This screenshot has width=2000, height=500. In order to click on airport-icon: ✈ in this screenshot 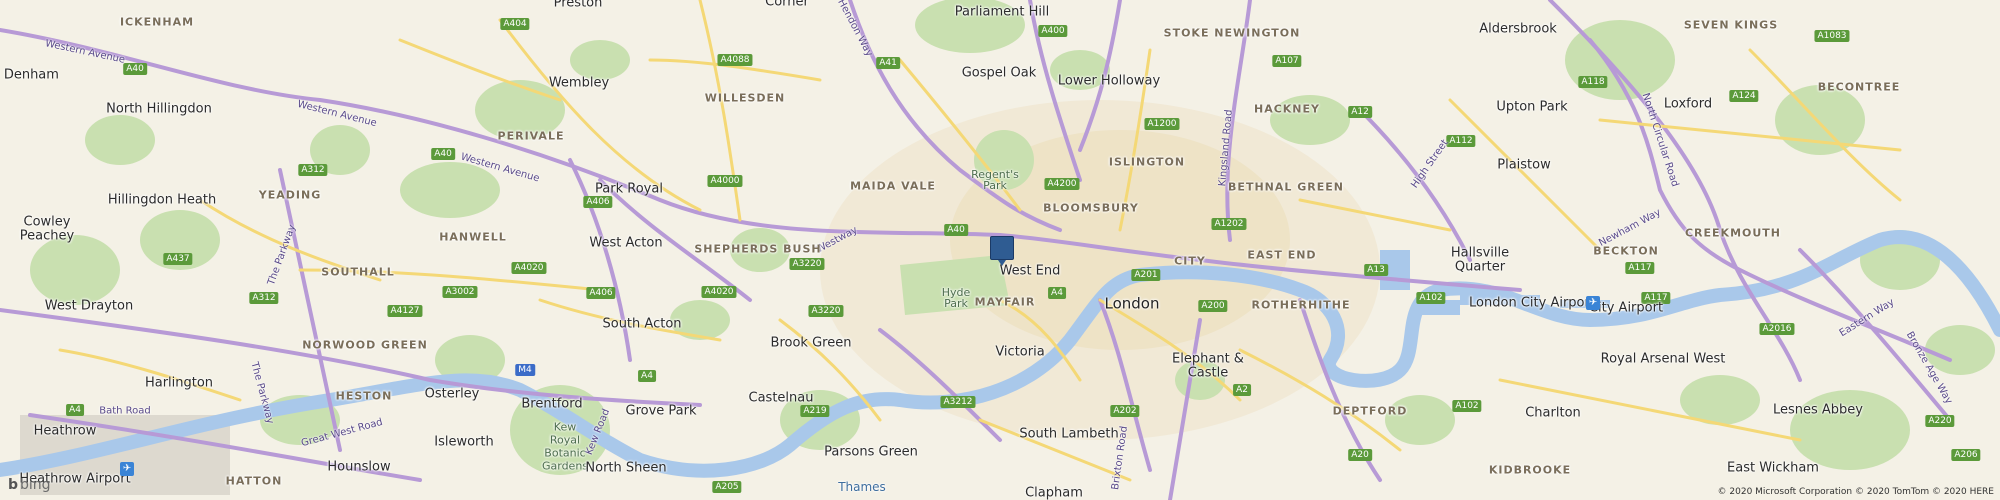, I will do `click(127, 469)`.